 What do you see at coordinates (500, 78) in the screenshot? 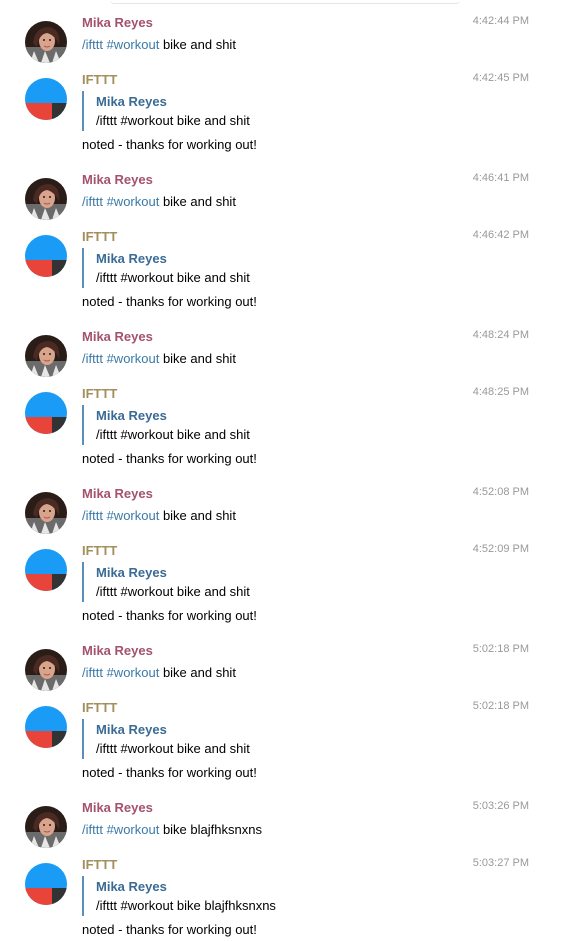
I see `timestamp: 4:42:45 PM` at bounding box center [500, 78].